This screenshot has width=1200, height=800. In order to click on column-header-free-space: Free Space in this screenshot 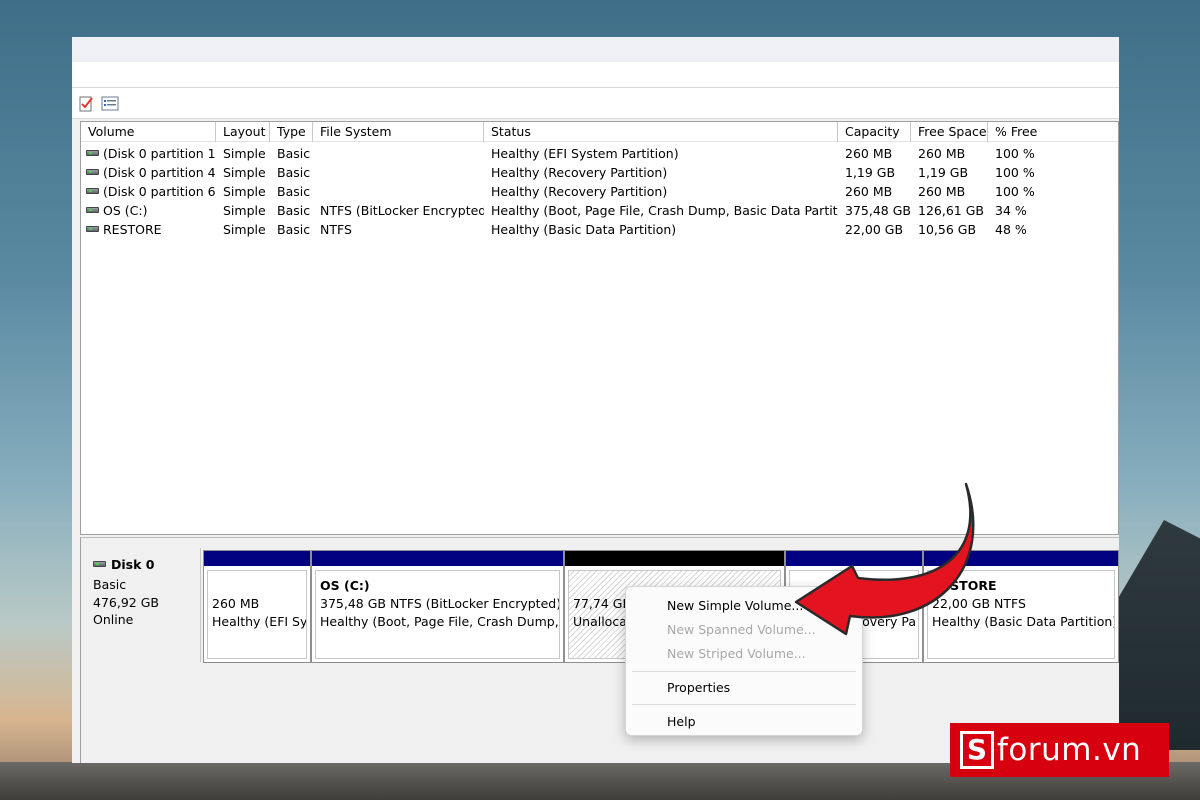, I will do `click(949, 132)`.